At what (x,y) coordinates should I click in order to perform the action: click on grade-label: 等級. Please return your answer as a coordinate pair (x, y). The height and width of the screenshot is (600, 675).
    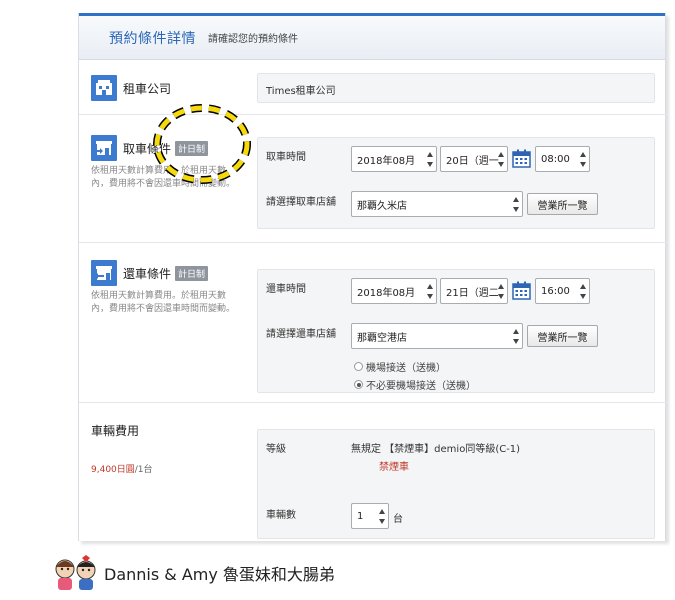
    Looking at the image, I should click on (276, 449).